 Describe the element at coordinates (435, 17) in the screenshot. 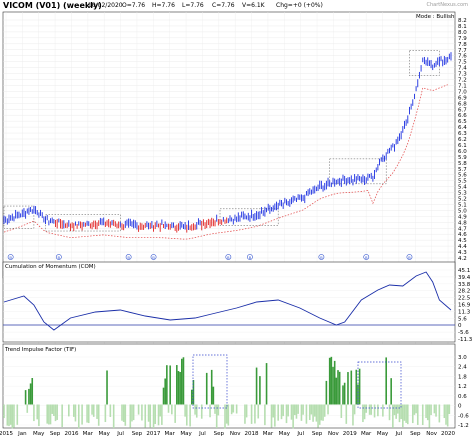

I see `mode-label: Mode : Bullish` at that location.